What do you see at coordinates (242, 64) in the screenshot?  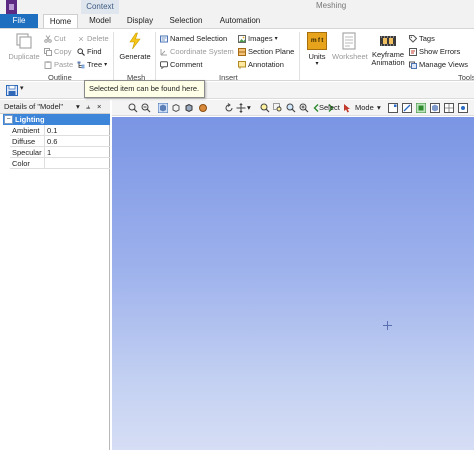 I see `annotation-icon` at bounding box center [242, 64].